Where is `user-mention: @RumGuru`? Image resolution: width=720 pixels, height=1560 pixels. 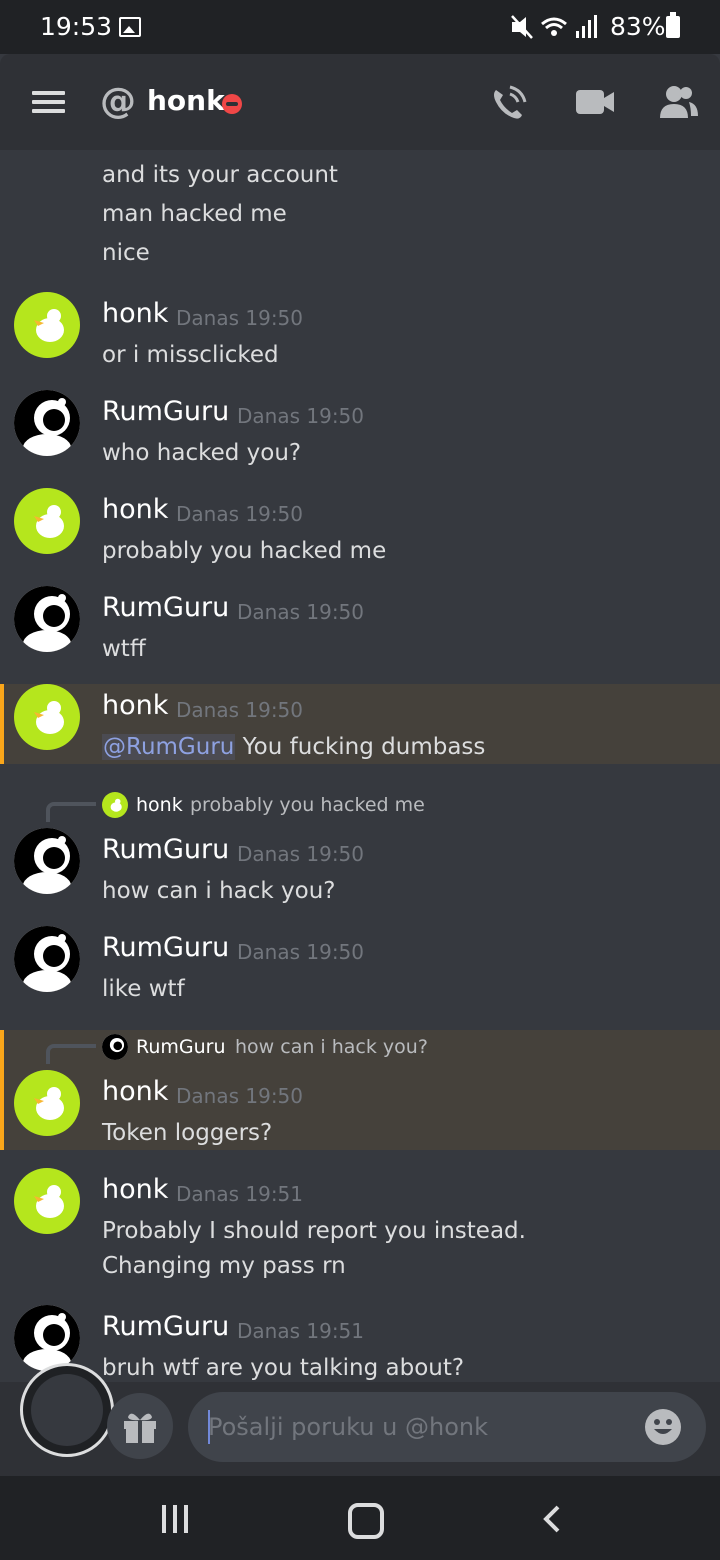
user-mention: @RumGuru is located at coordinates (169, 747).